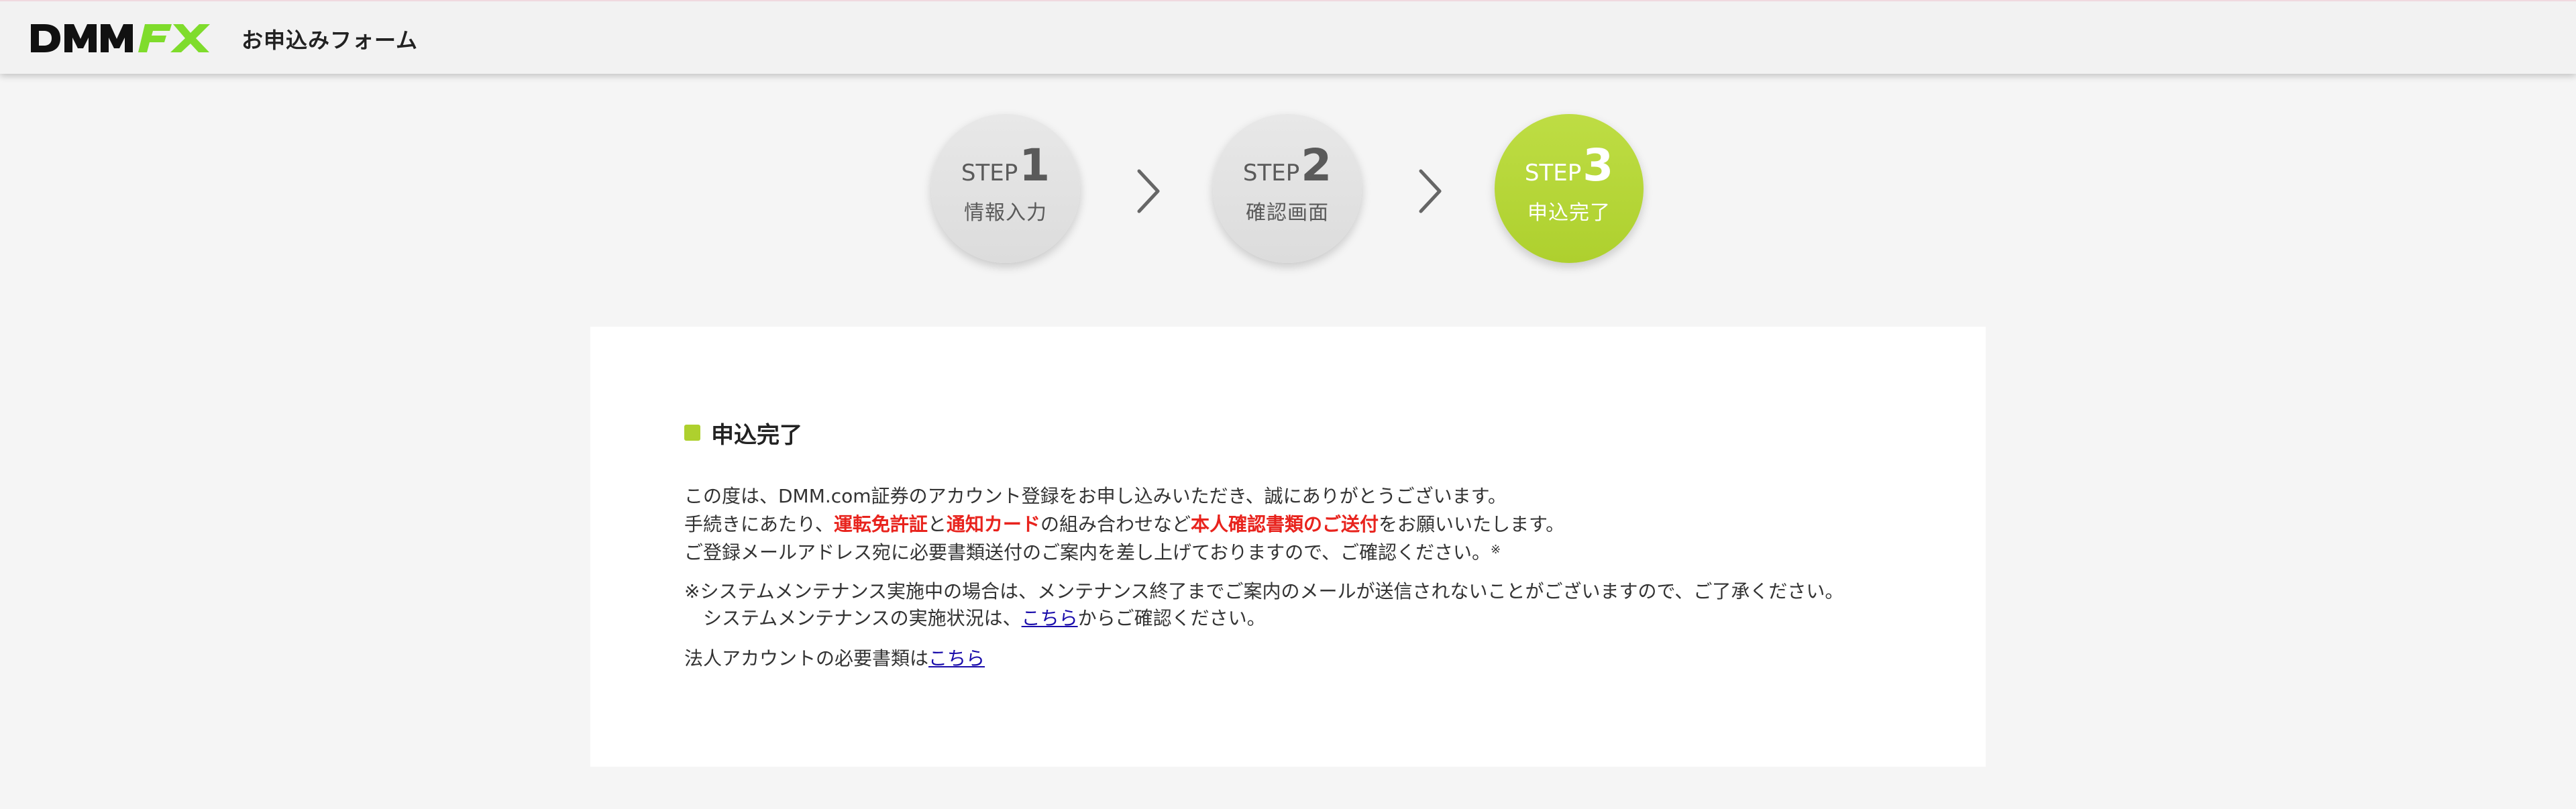  What do you see at coordinates (1316, 165) in the screenshot?
I see `step-2-number: 2` at bounding box center [1316, 165].